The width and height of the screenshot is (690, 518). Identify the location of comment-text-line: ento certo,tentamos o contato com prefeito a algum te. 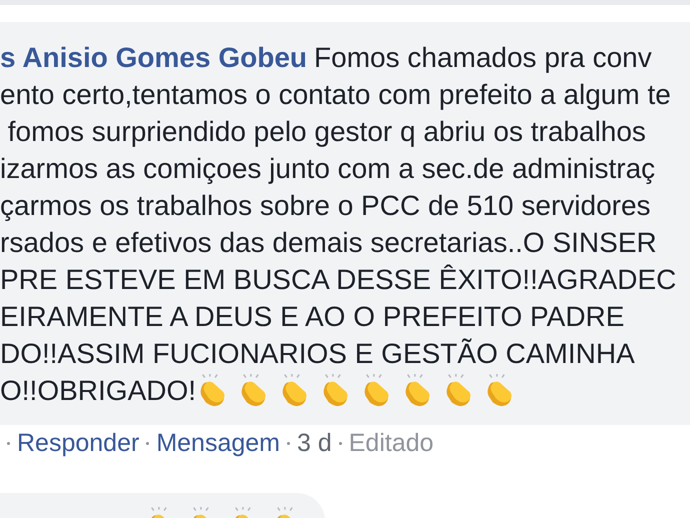
(335, 95).